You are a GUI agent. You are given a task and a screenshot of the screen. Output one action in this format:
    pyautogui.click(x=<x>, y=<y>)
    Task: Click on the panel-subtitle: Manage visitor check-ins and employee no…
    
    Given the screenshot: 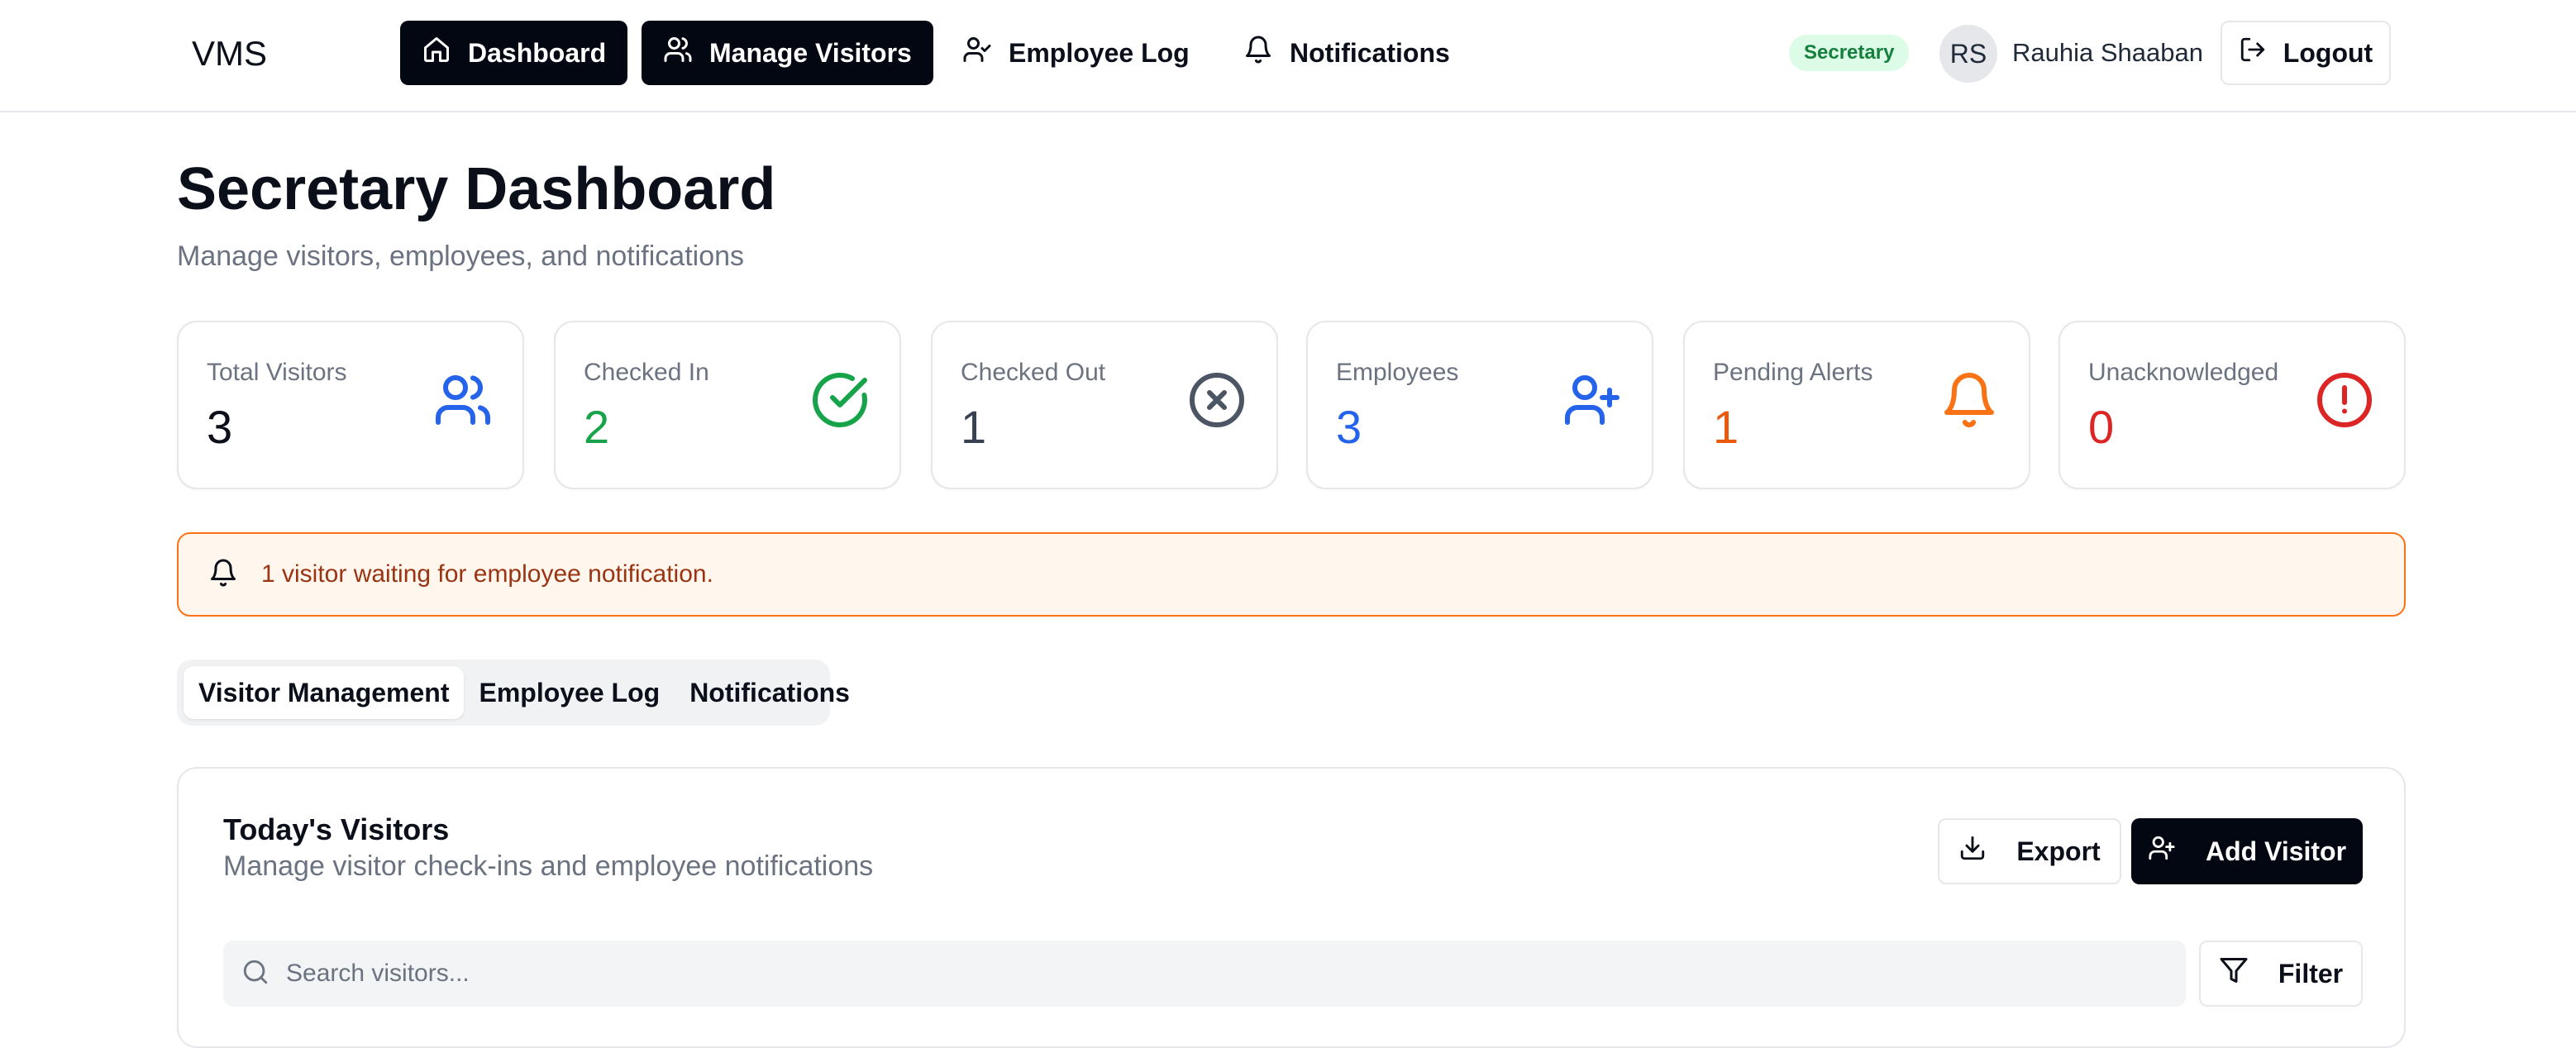 What is the action you would take?
    pyautogui.click(x=548, y=866)
    